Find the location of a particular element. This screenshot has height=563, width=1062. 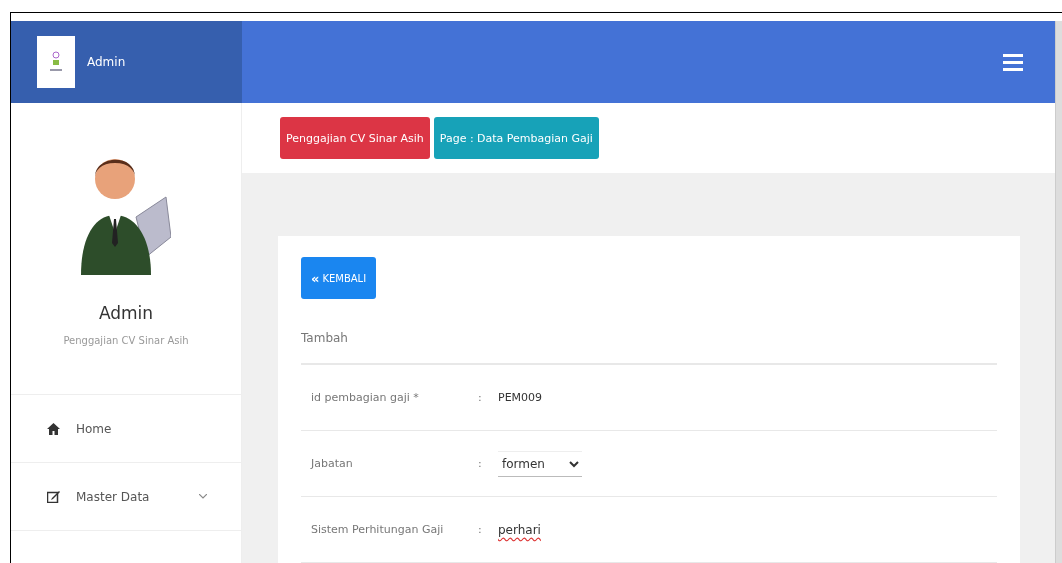

sidebar-item: Master Data is located at coordinates (126, 497).